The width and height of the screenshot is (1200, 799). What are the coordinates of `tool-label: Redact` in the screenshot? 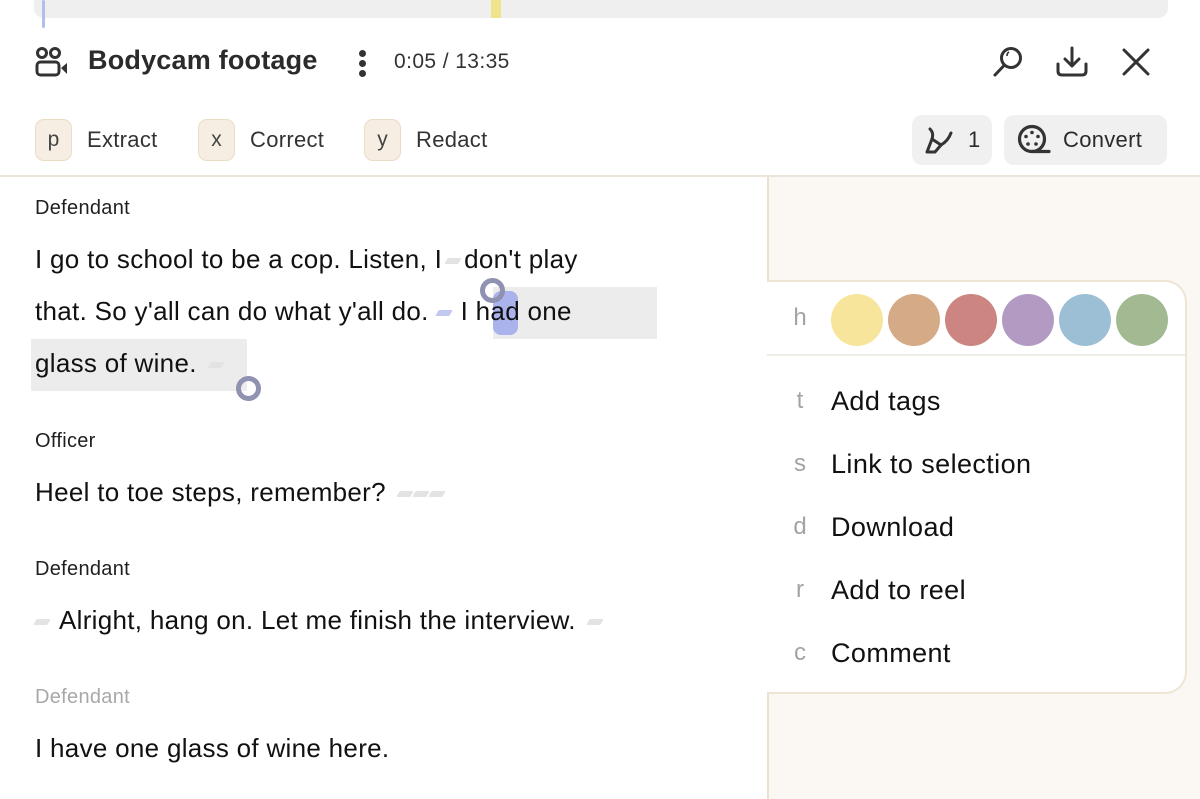 It's located at (452, 139).